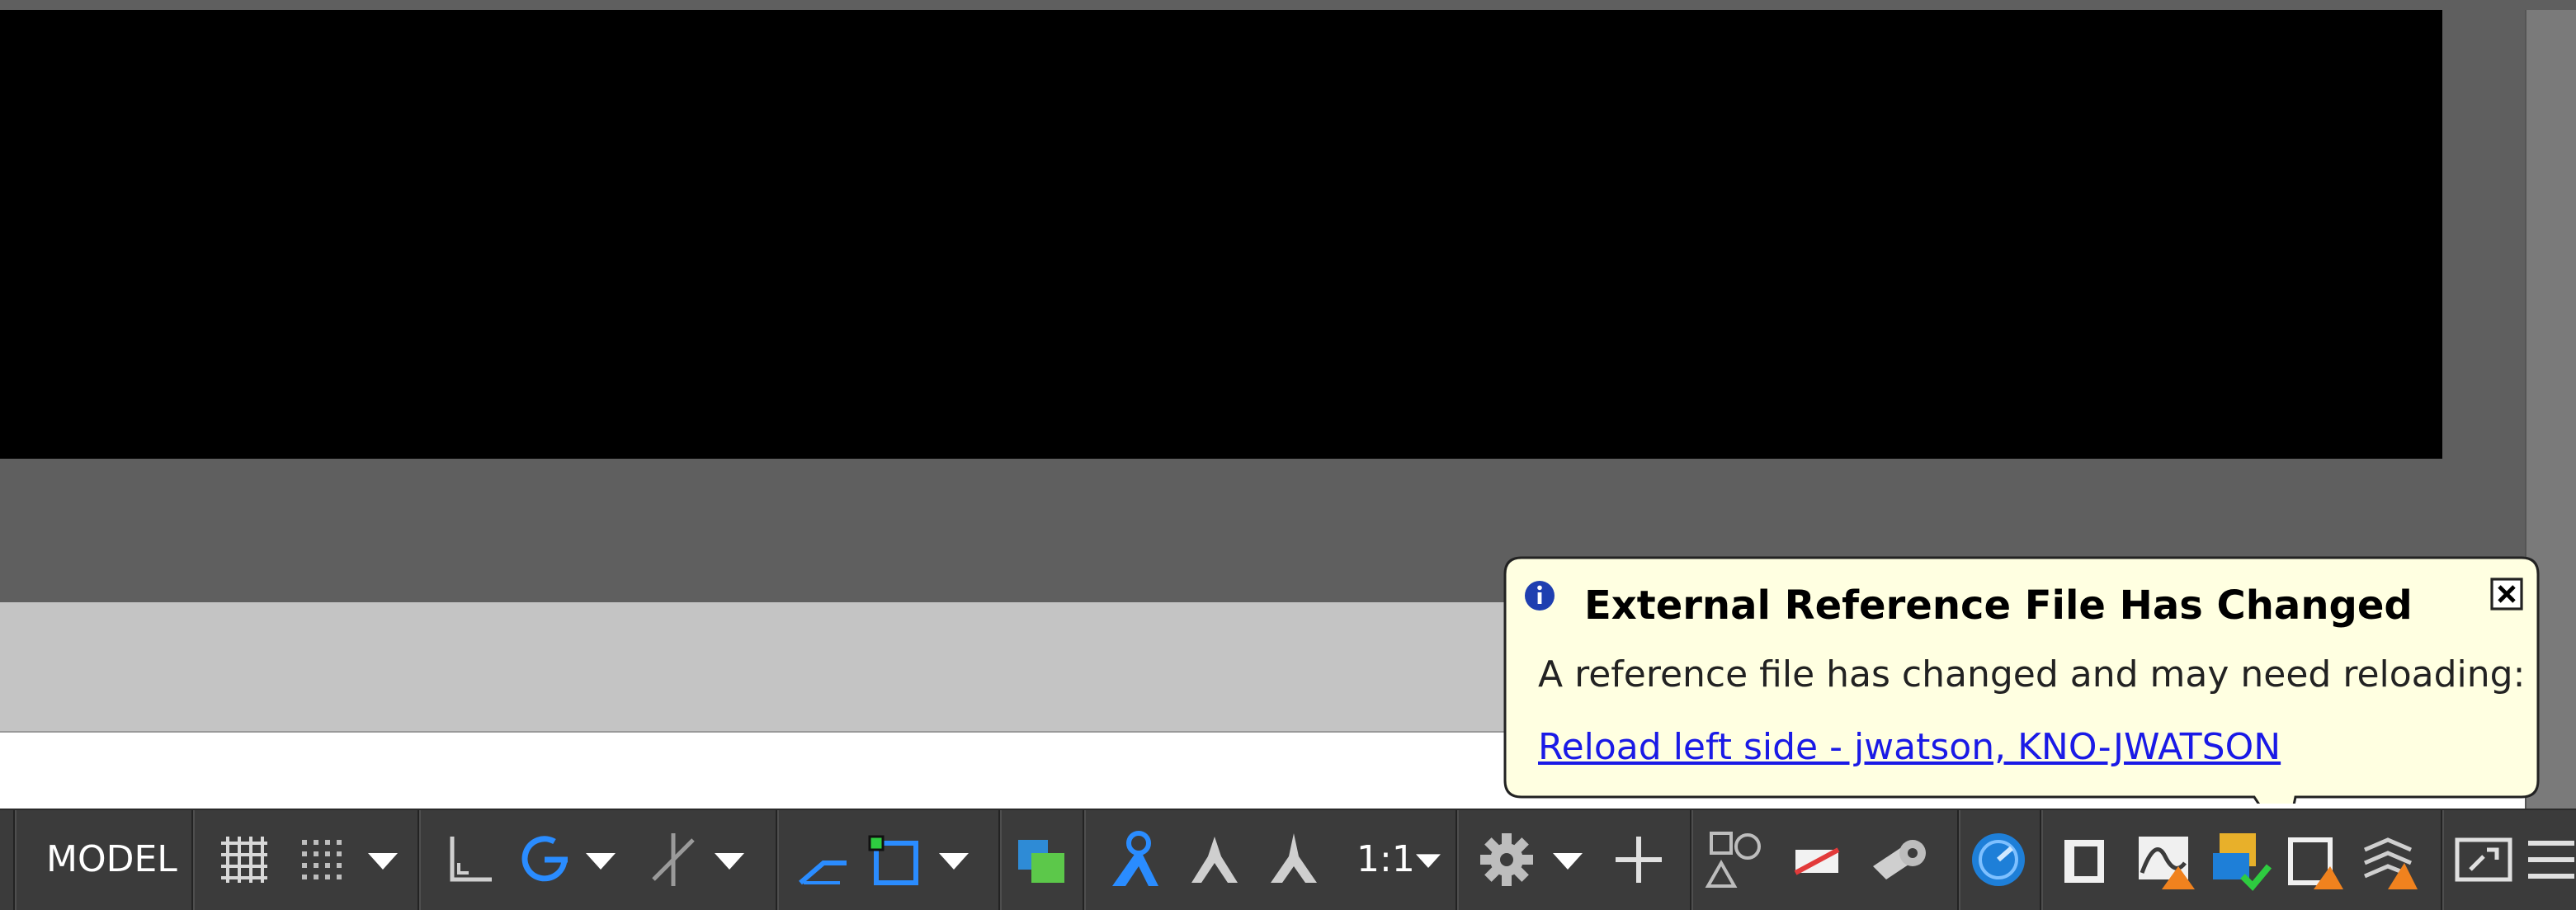 This screenshot has width=2576, height=910. I want to click on isodraft-icon, so click(673, 860).